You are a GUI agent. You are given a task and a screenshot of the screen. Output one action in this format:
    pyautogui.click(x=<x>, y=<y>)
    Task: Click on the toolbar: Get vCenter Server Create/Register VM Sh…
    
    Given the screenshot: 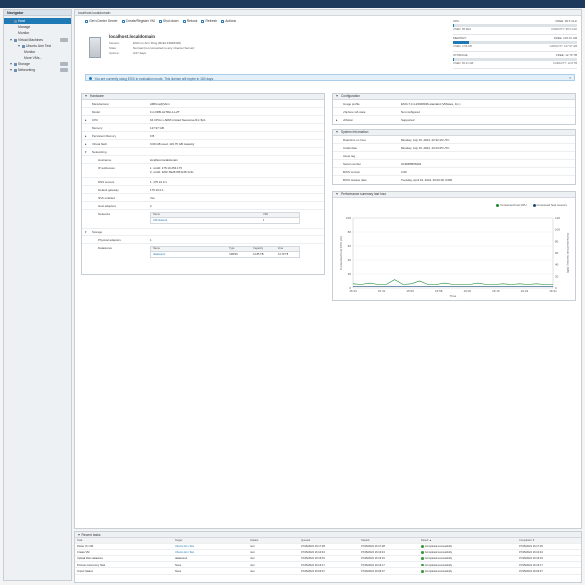 What is the action you would take?
    pyautogui.click(x=160, y=21)
    